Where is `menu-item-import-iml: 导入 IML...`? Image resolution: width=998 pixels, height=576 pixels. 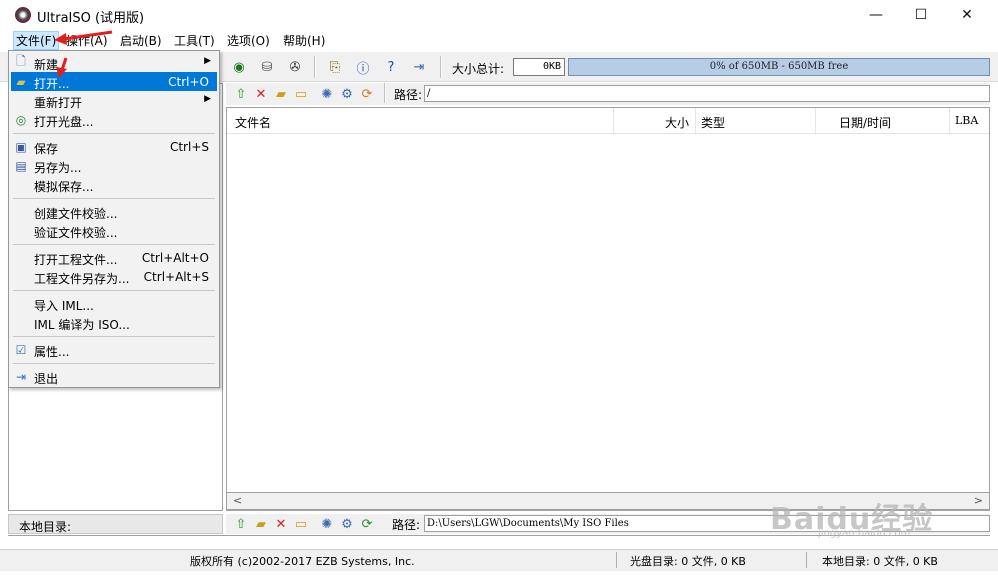
menu-item-import-iml: 导入 IML... is located at coordinates (114, 303).